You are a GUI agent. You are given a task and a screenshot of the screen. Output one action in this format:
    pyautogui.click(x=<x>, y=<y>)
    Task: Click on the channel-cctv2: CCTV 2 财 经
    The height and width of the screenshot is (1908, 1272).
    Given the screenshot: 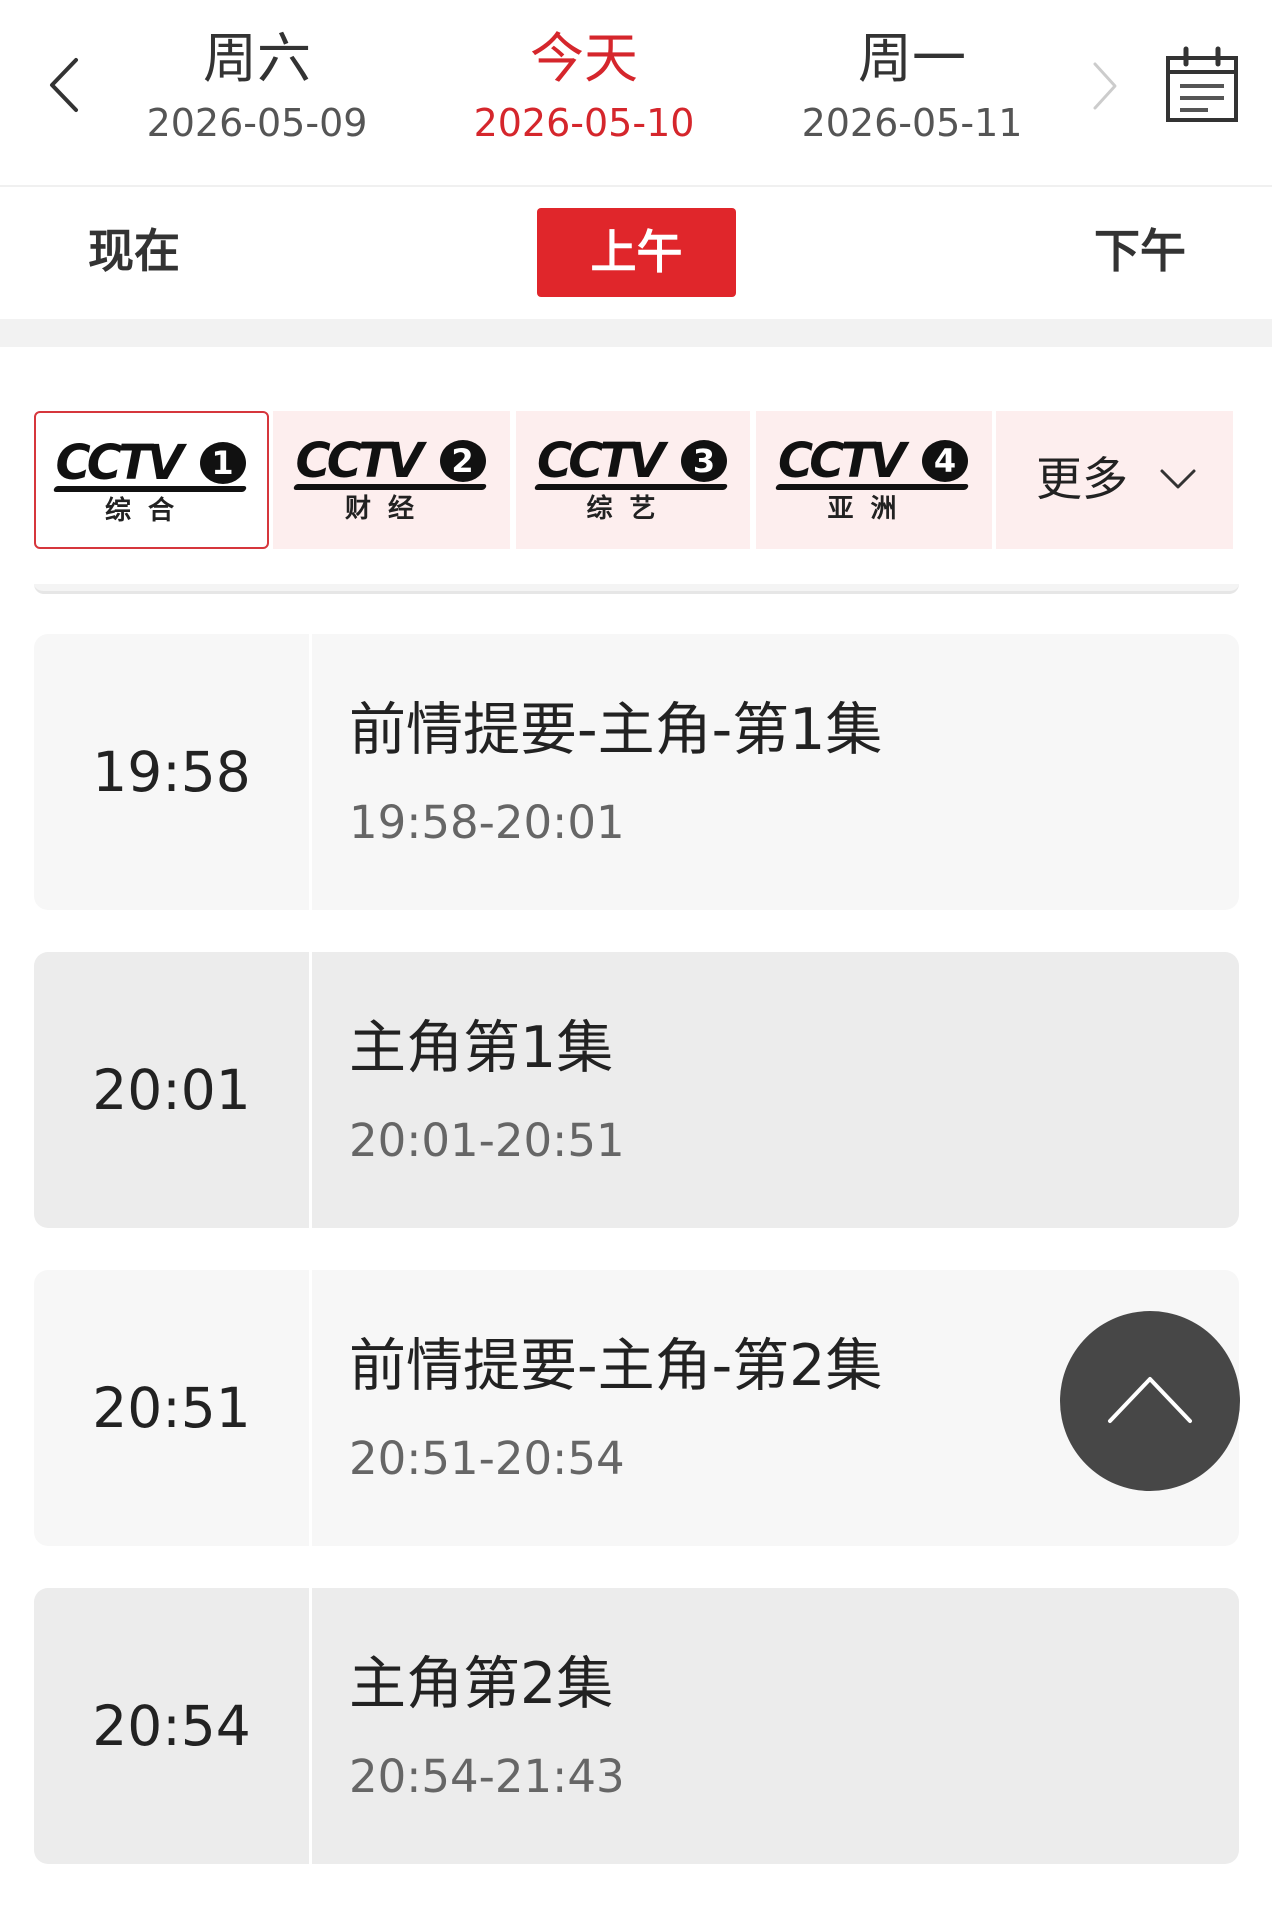 What is the action you would take?
    pyautogui.click(x=391, y=480)
    